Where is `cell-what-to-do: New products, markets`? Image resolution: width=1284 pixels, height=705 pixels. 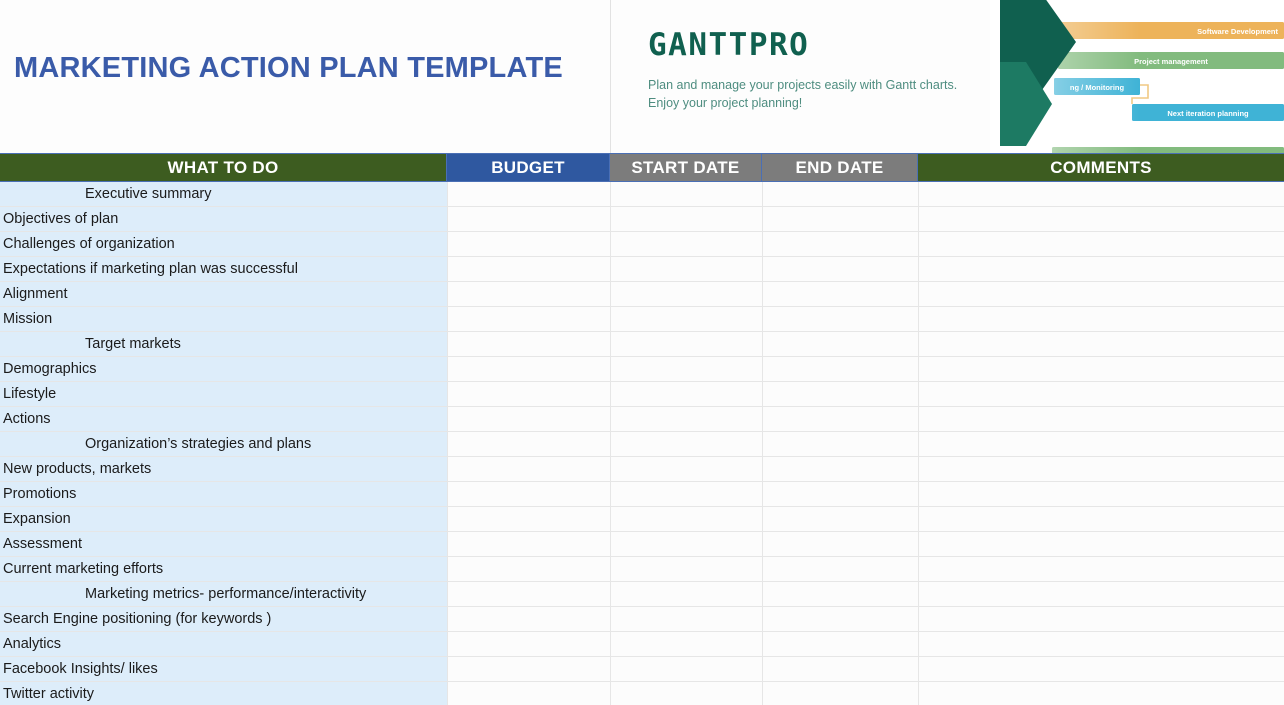
cell-what-to-do: New products, markets is located at coordinates (223, 469).